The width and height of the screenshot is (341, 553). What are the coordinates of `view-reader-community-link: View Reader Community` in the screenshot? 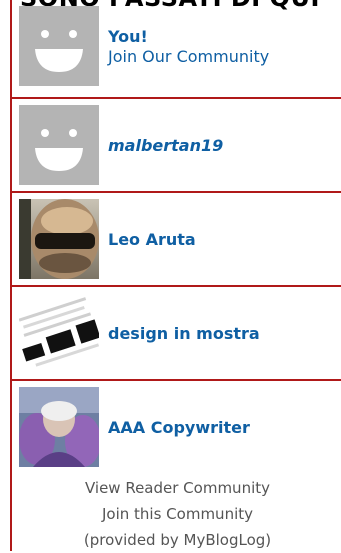 It's located at (176, 488).